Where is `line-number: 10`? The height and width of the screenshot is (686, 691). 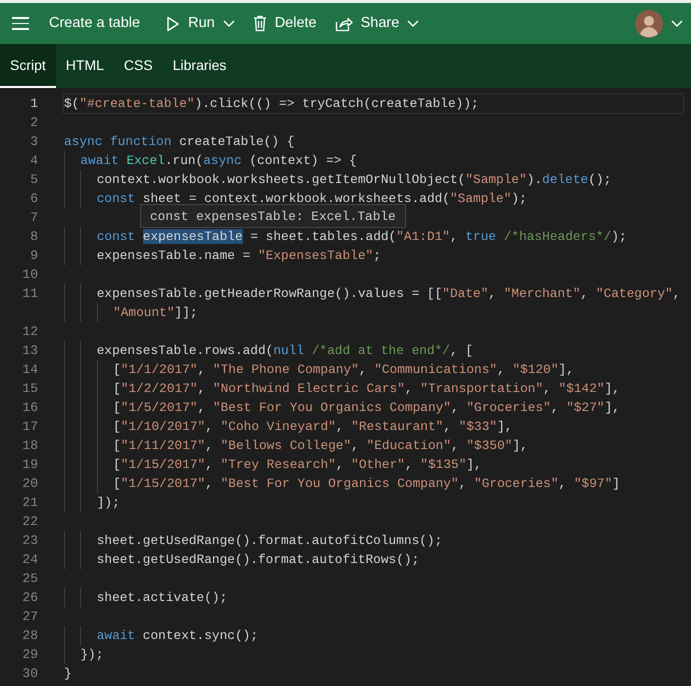
line-number: 10 is located at coordinates (29, 275).